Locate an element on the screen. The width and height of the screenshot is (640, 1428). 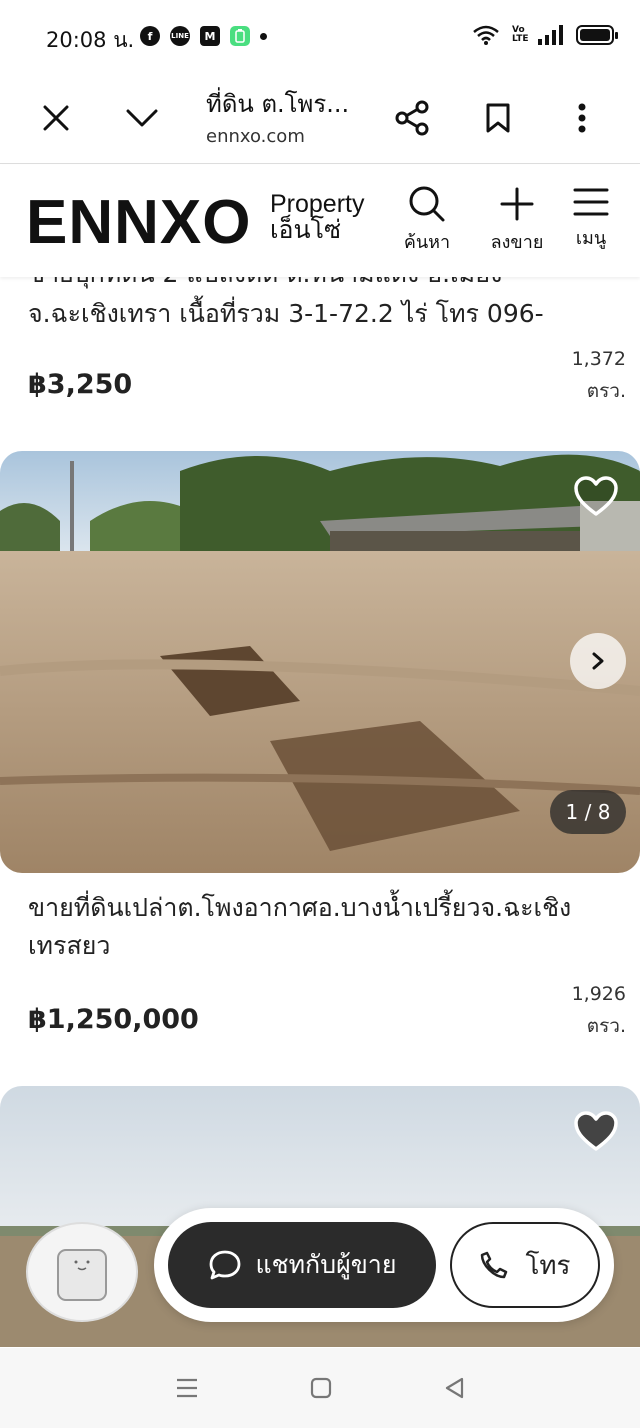
seller-avatar is located at coordinates (82, 1272).